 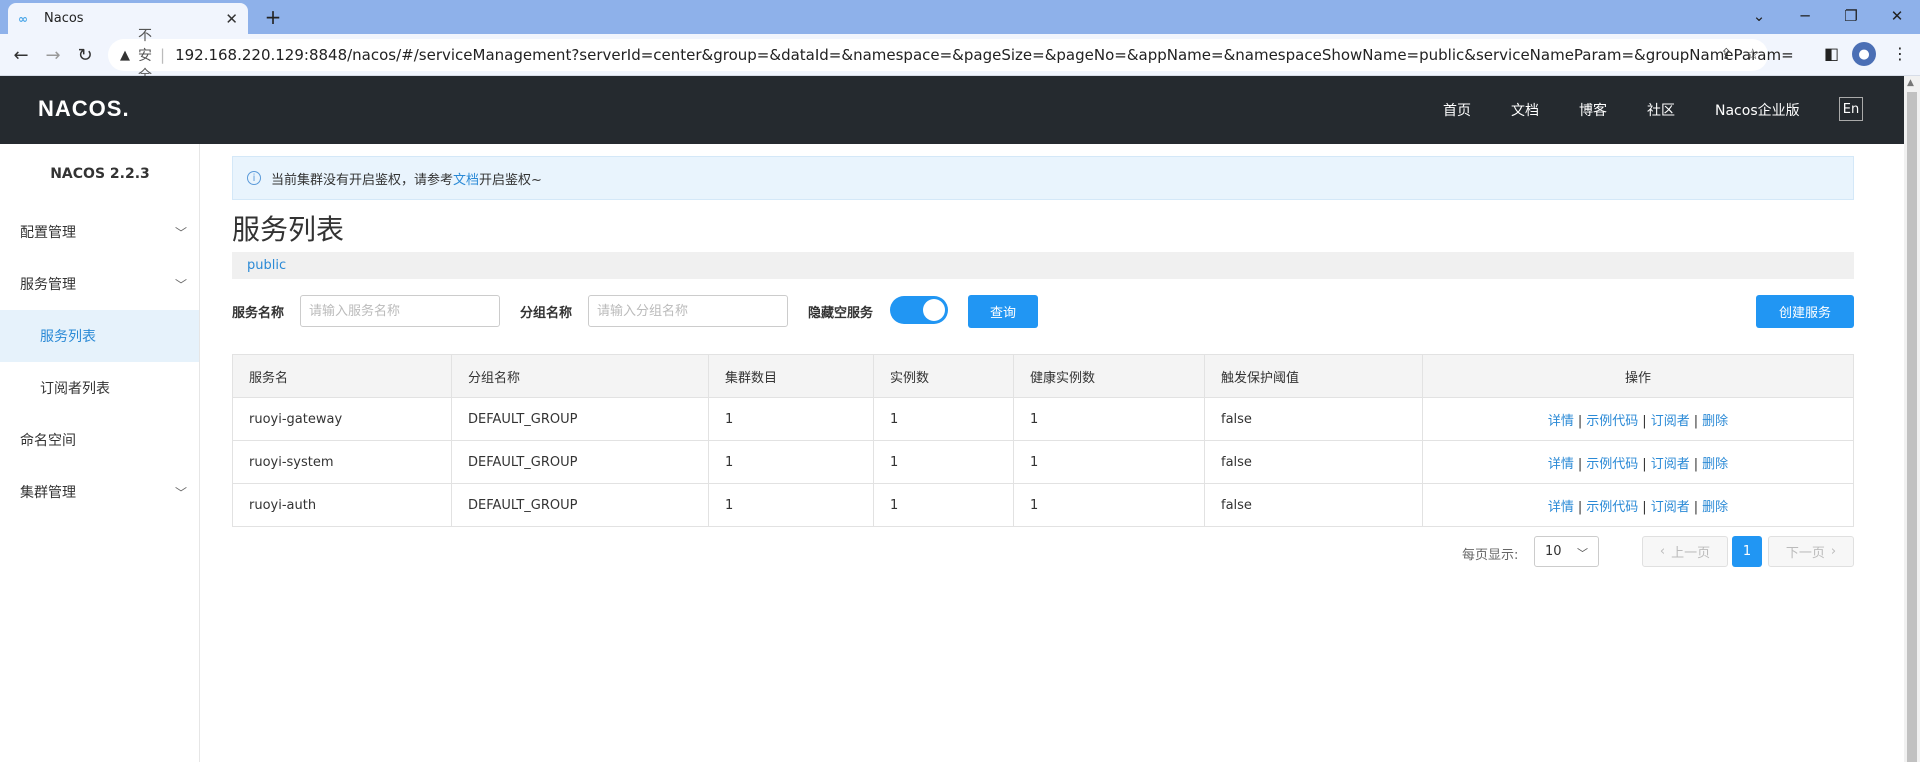 I want to click on sidebar-item-label: 配置管理, so click(x=48, y=233).